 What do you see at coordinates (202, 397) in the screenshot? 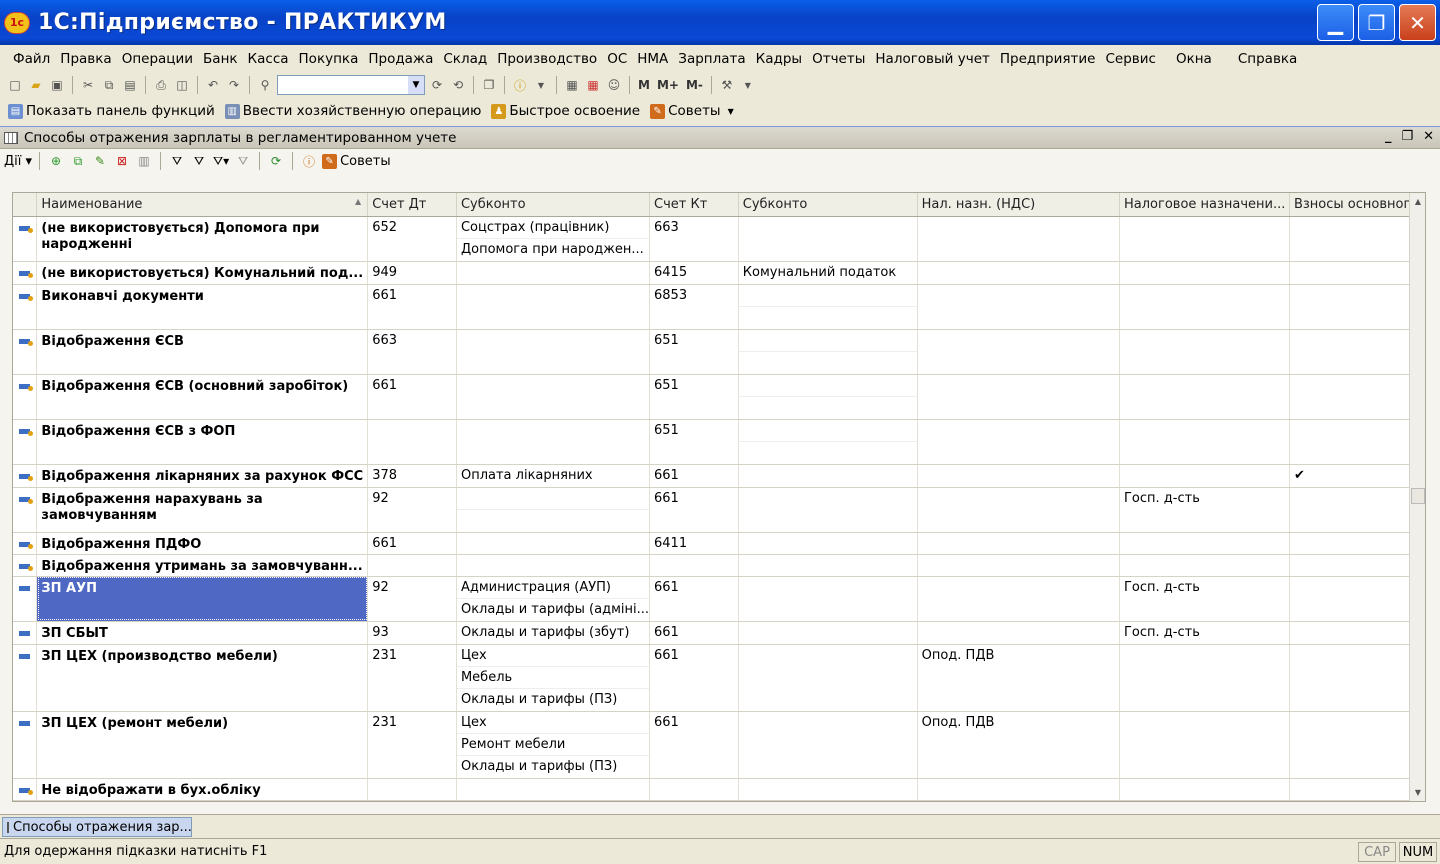
I see `name-cell: Відображення ЄСВ (основний заробіток)` at bounding box center [202, 397].